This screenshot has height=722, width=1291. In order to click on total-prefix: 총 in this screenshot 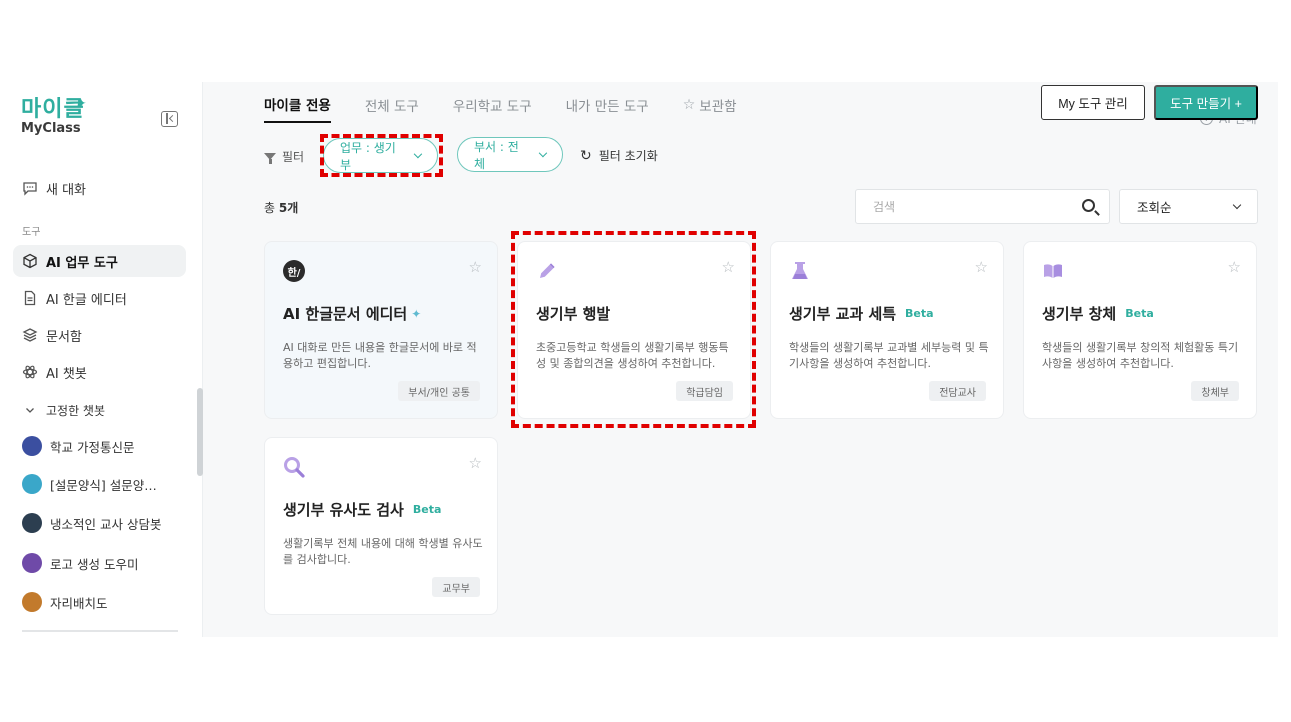, I will do `click(271, 208)`.